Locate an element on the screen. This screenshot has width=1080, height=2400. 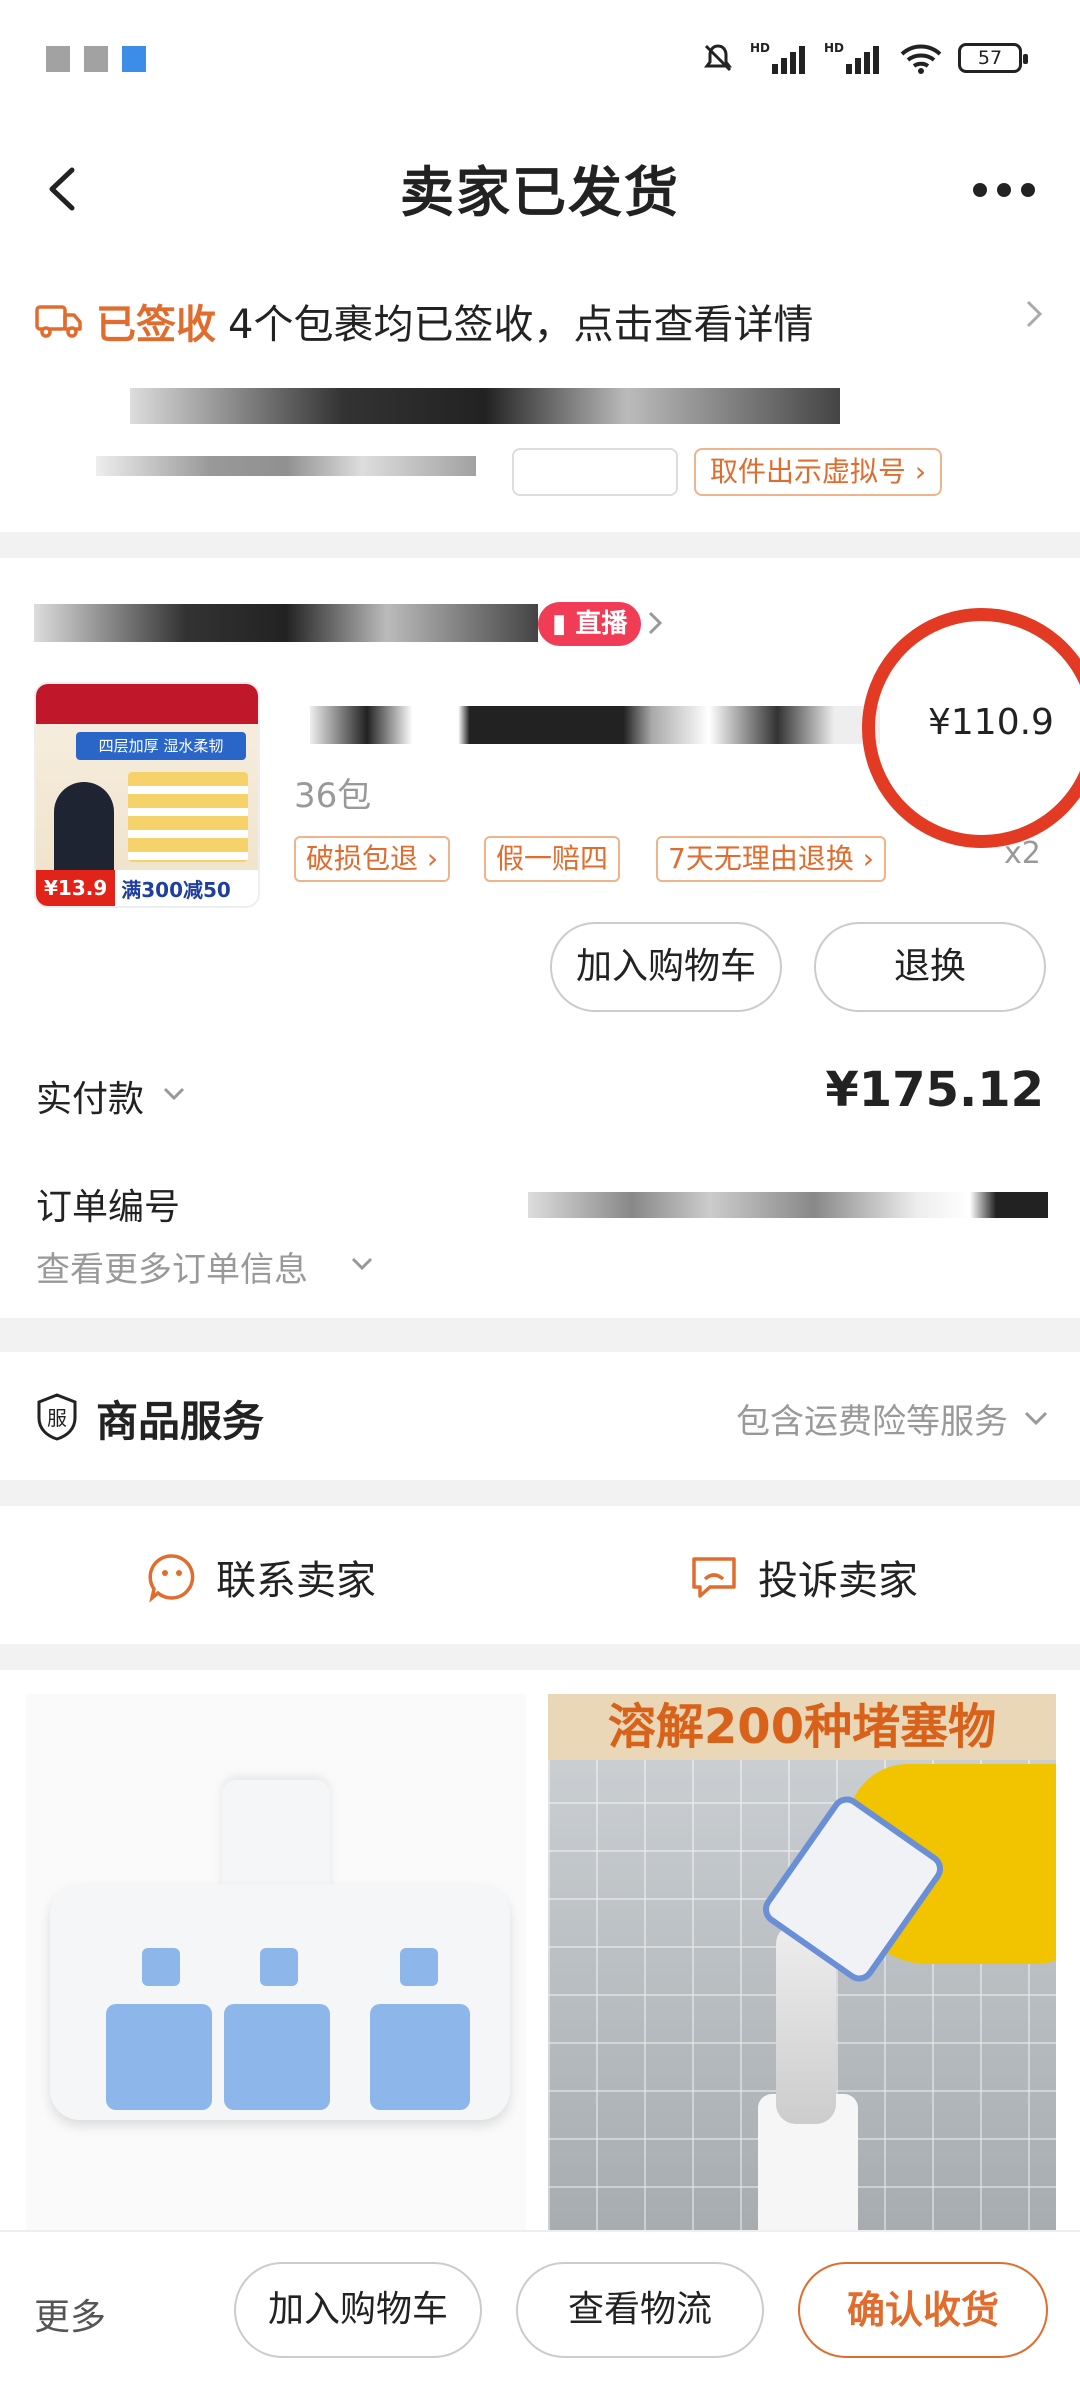
contact-seller-button: 联系卖家 is located at coordinates (261, 1577).